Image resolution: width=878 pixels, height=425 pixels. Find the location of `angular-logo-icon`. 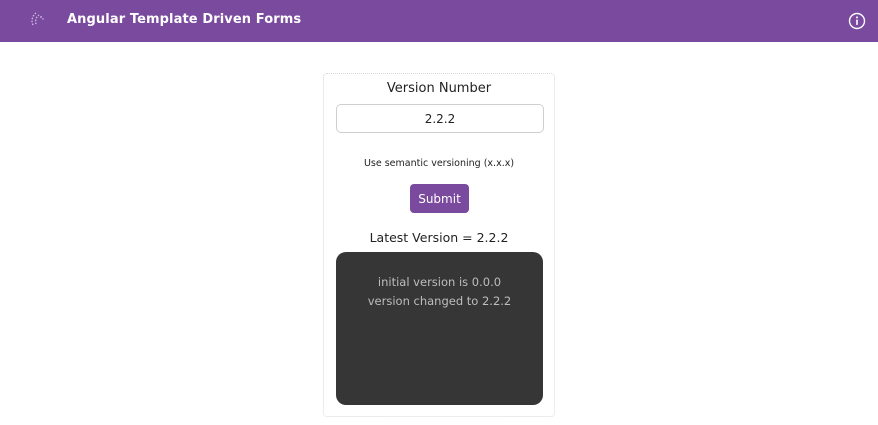

angular-logo-icon is located at coordinates (37, 19).